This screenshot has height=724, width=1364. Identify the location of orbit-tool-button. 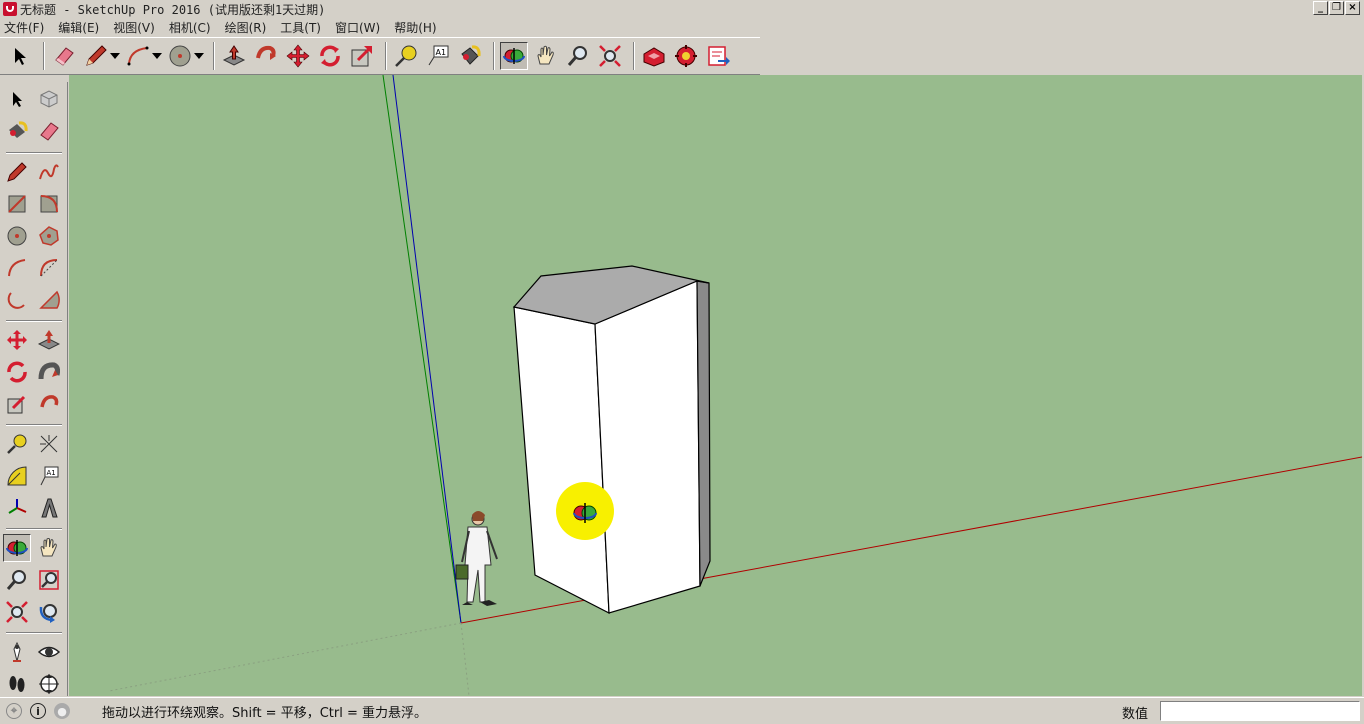
(514, 56).